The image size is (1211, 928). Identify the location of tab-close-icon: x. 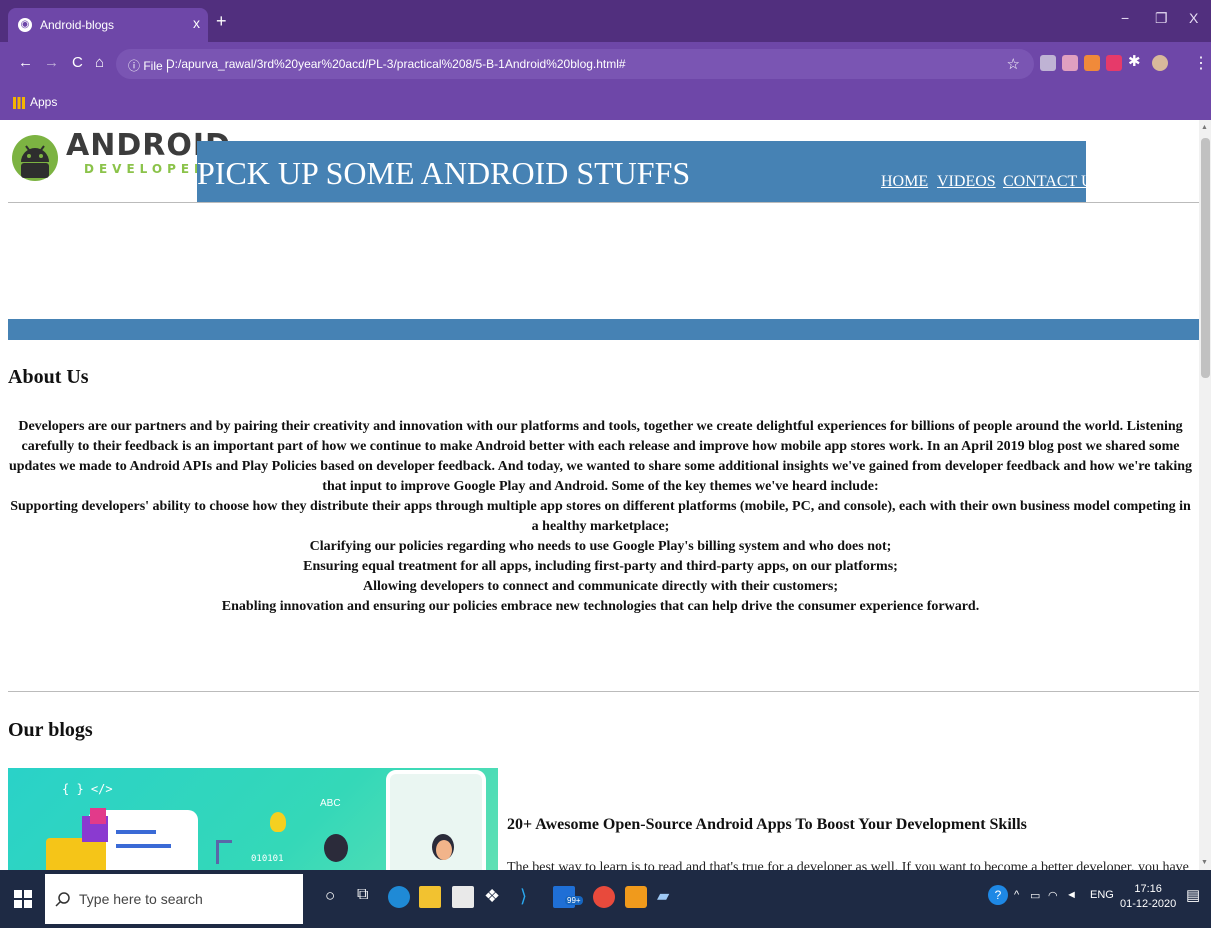
(196, 23).